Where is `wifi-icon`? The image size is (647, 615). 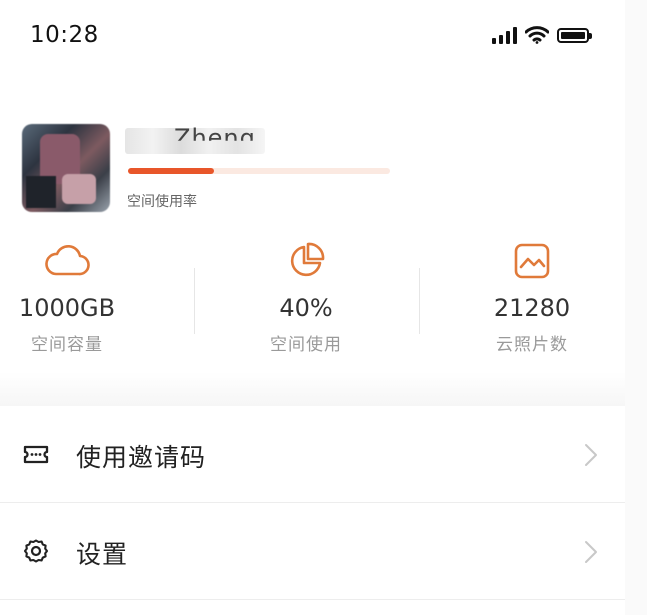 wifi-icon is located at coordinates (537, 35).